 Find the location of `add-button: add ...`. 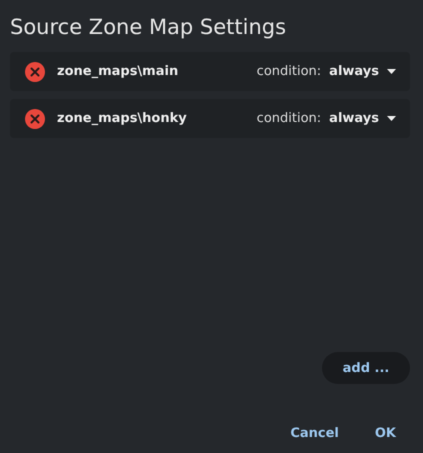

add-button: add ... is located at coordinates (366, 368).